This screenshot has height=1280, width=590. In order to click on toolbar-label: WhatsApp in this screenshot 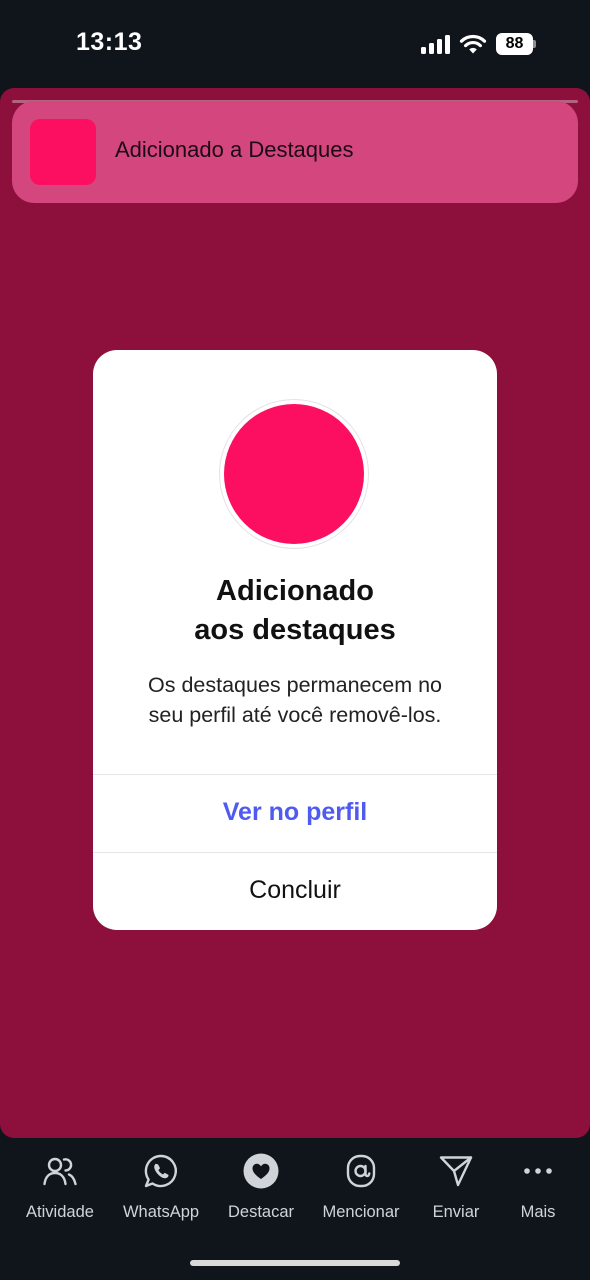, I will do `click(161, 1212)`.